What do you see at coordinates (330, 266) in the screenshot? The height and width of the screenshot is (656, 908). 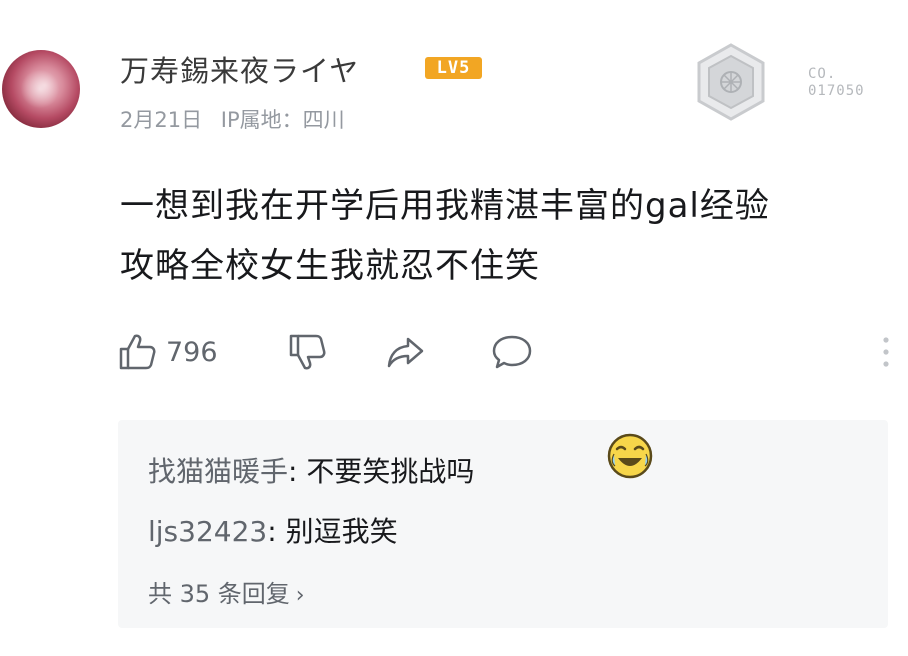 I see `comment-line-2: 攻略全校女生我就忍不住笑` at bounding box center [330, 266].